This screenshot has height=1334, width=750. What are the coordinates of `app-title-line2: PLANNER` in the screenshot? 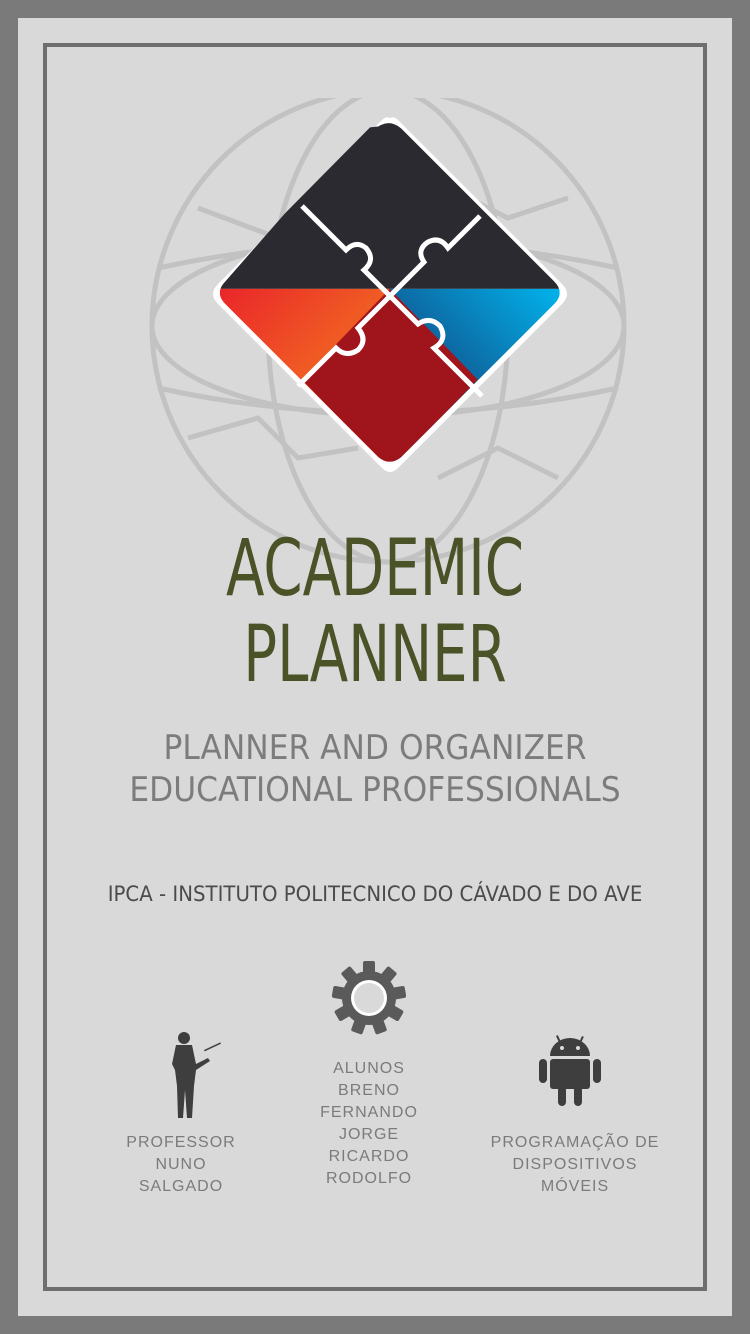 It's located at (375, 655).